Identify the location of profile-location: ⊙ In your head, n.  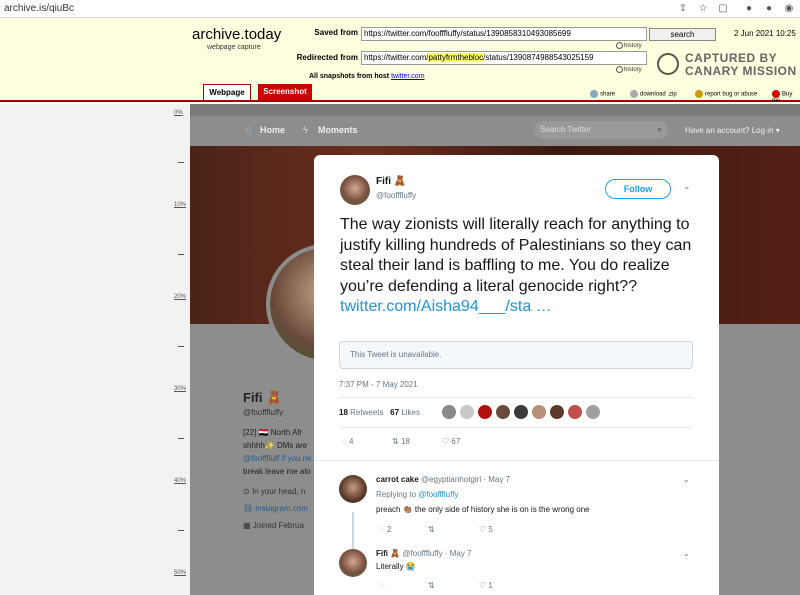
(274, 491).